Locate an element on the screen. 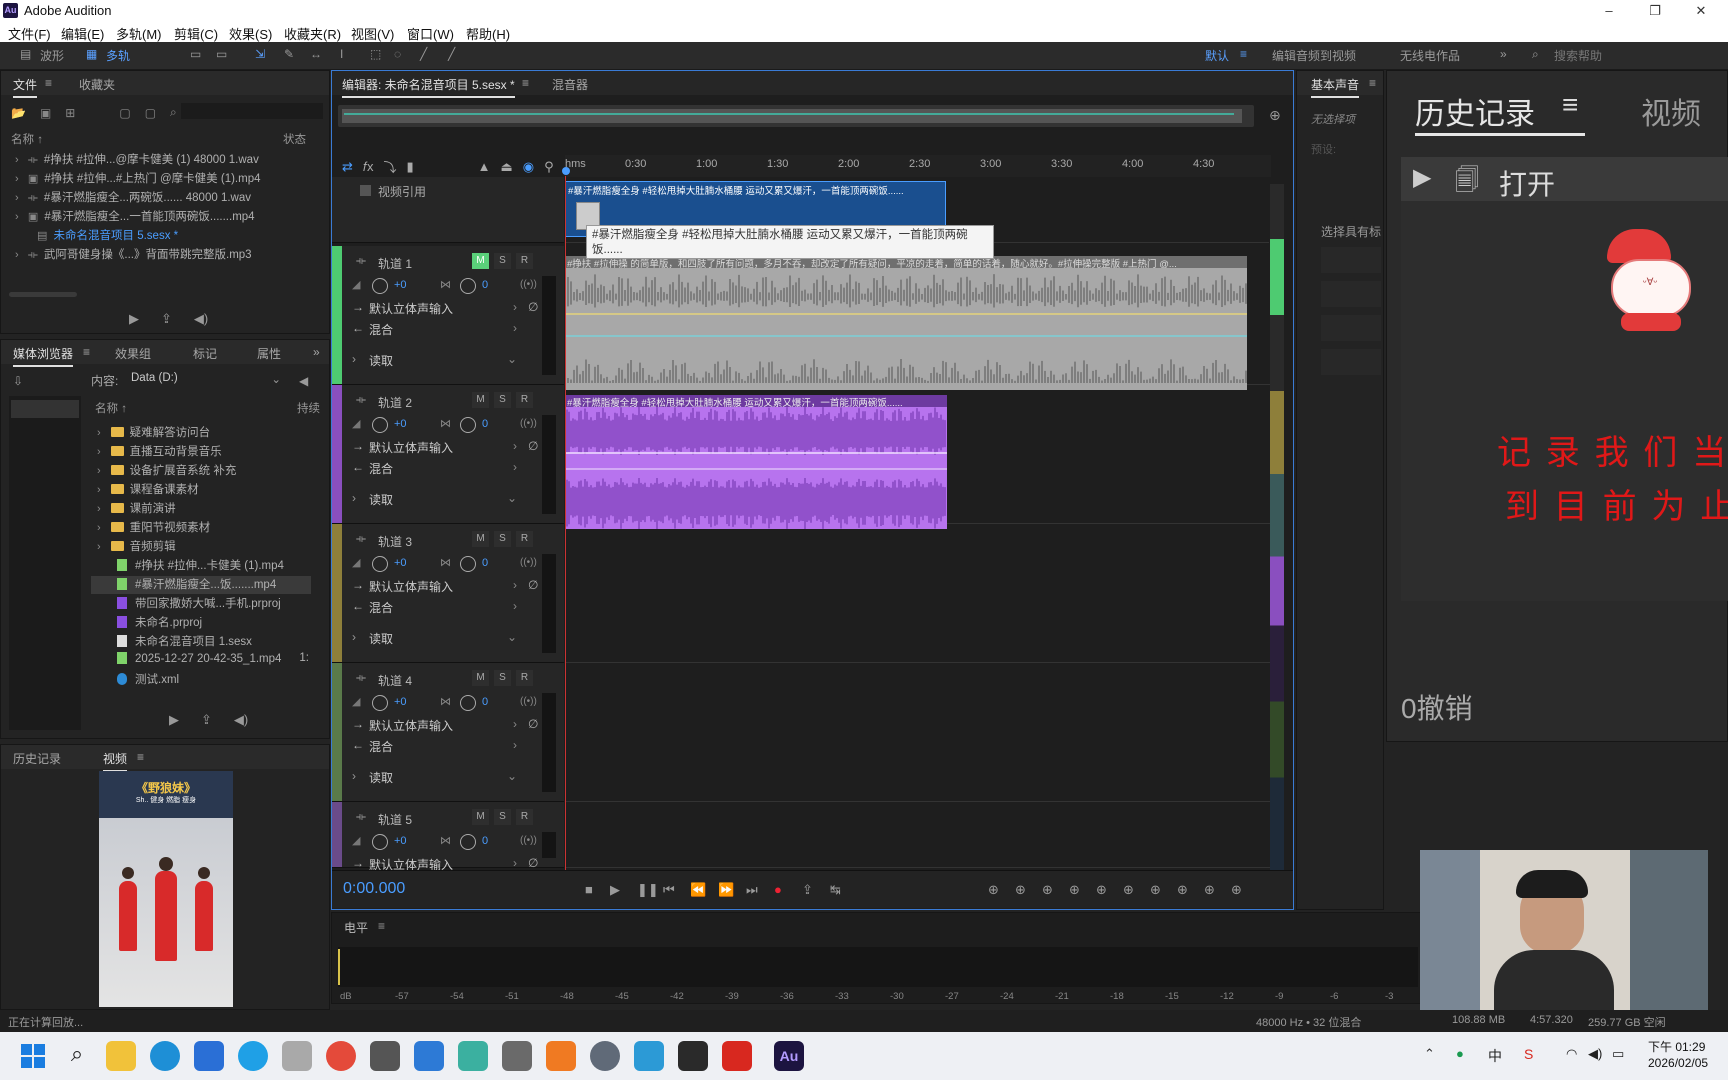 This screenshot has width=1728, height=1080. rewind-icon: ⏪ is located at coordinates (698, 890).